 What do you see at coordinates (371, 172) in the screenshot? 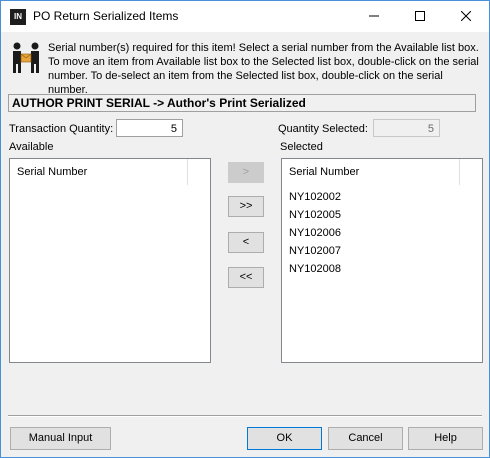
I see `selected-column-header: Serial Number` at bounding box center [371, 172].